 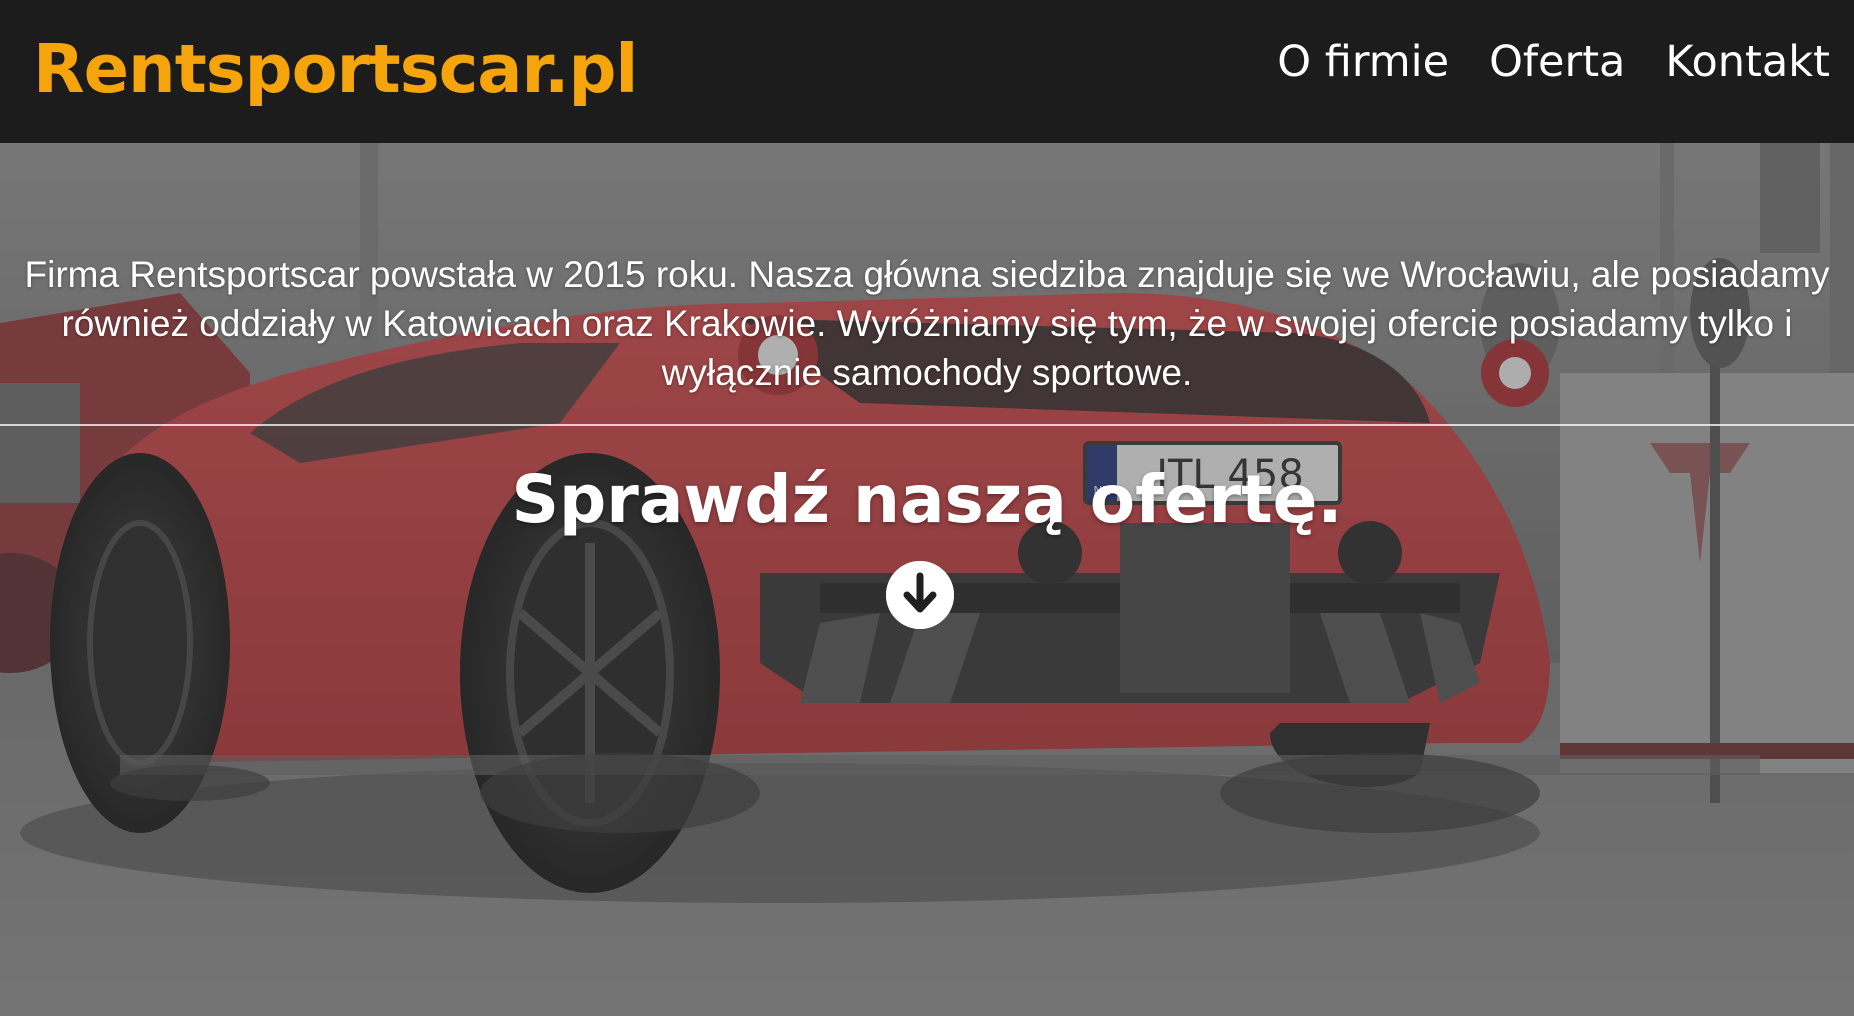 What do you see at coordinates (927, 499) in the screenshot?
I see `offer-heading: Sprawdź naszą ofertę.` at bounding box center [927, 499].